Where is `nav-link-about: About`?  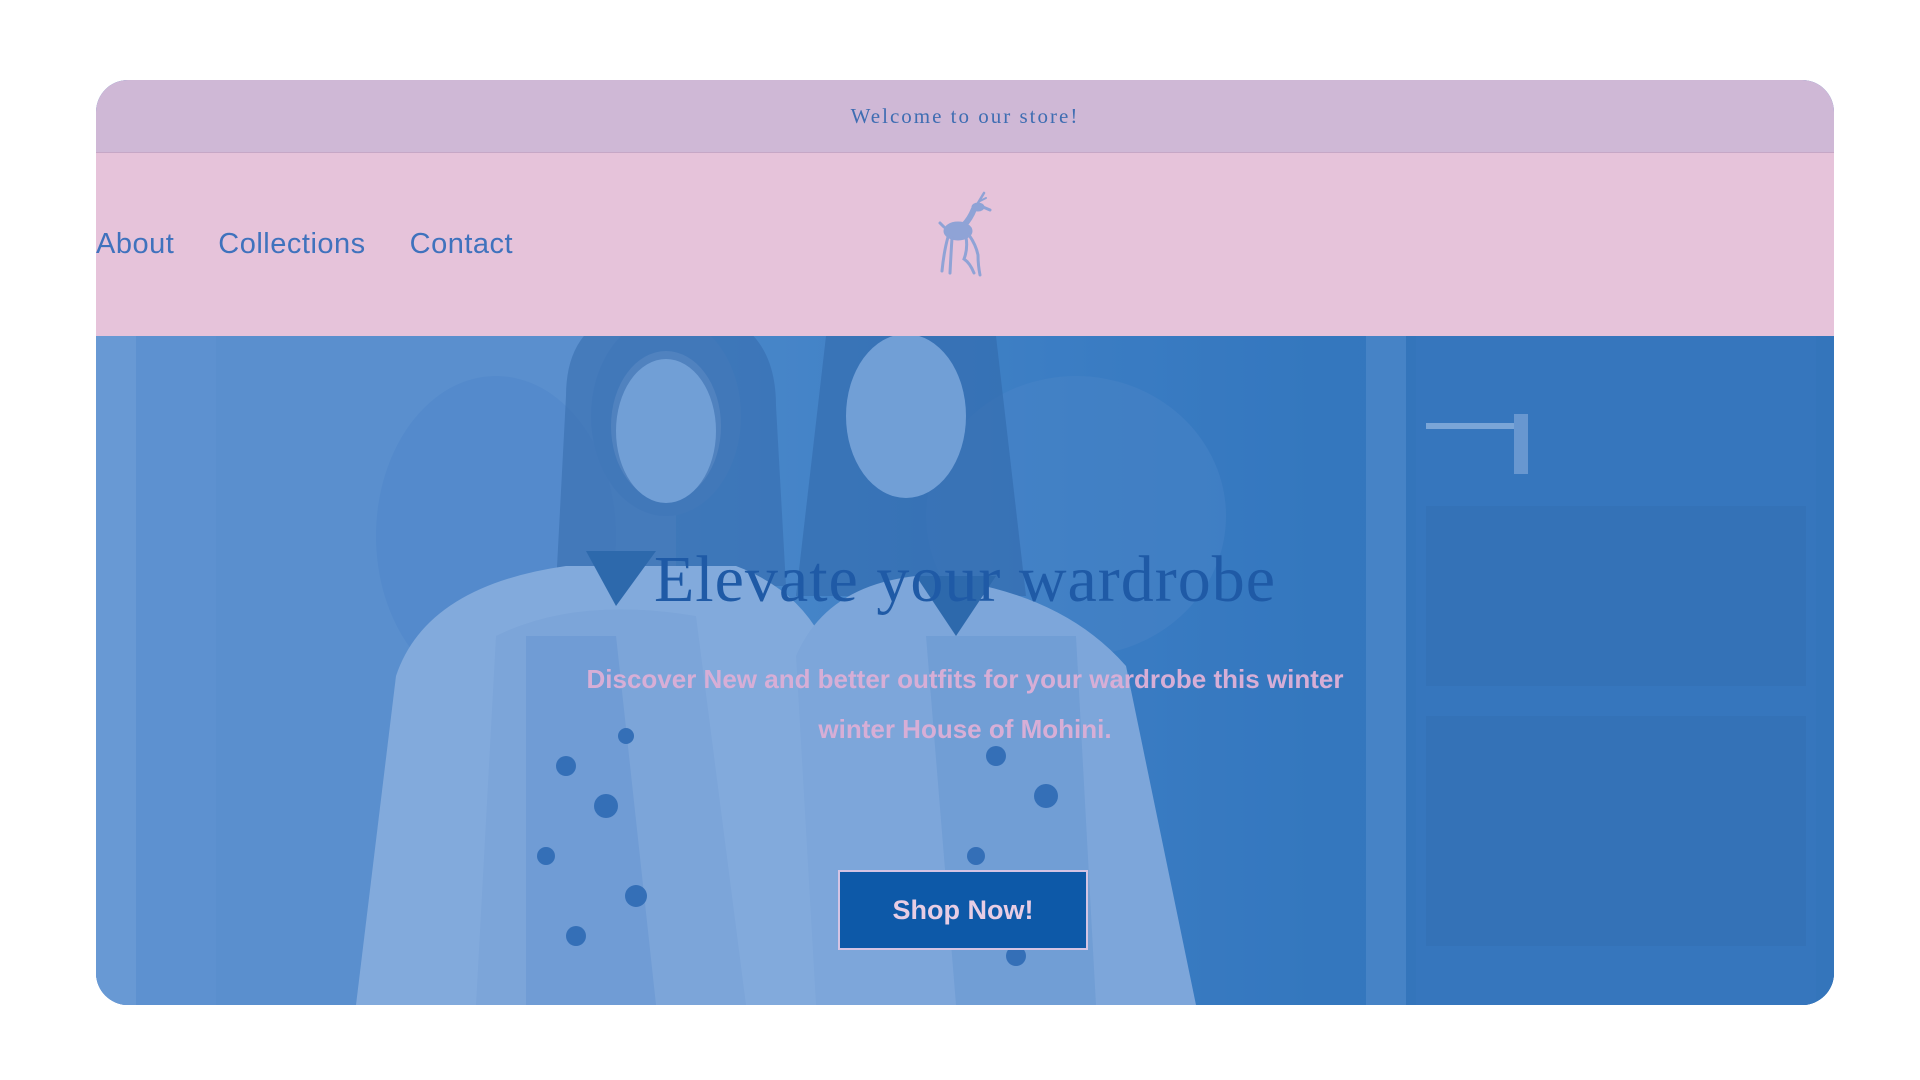 nav-link-about: About is located at coordinates (135, 244).